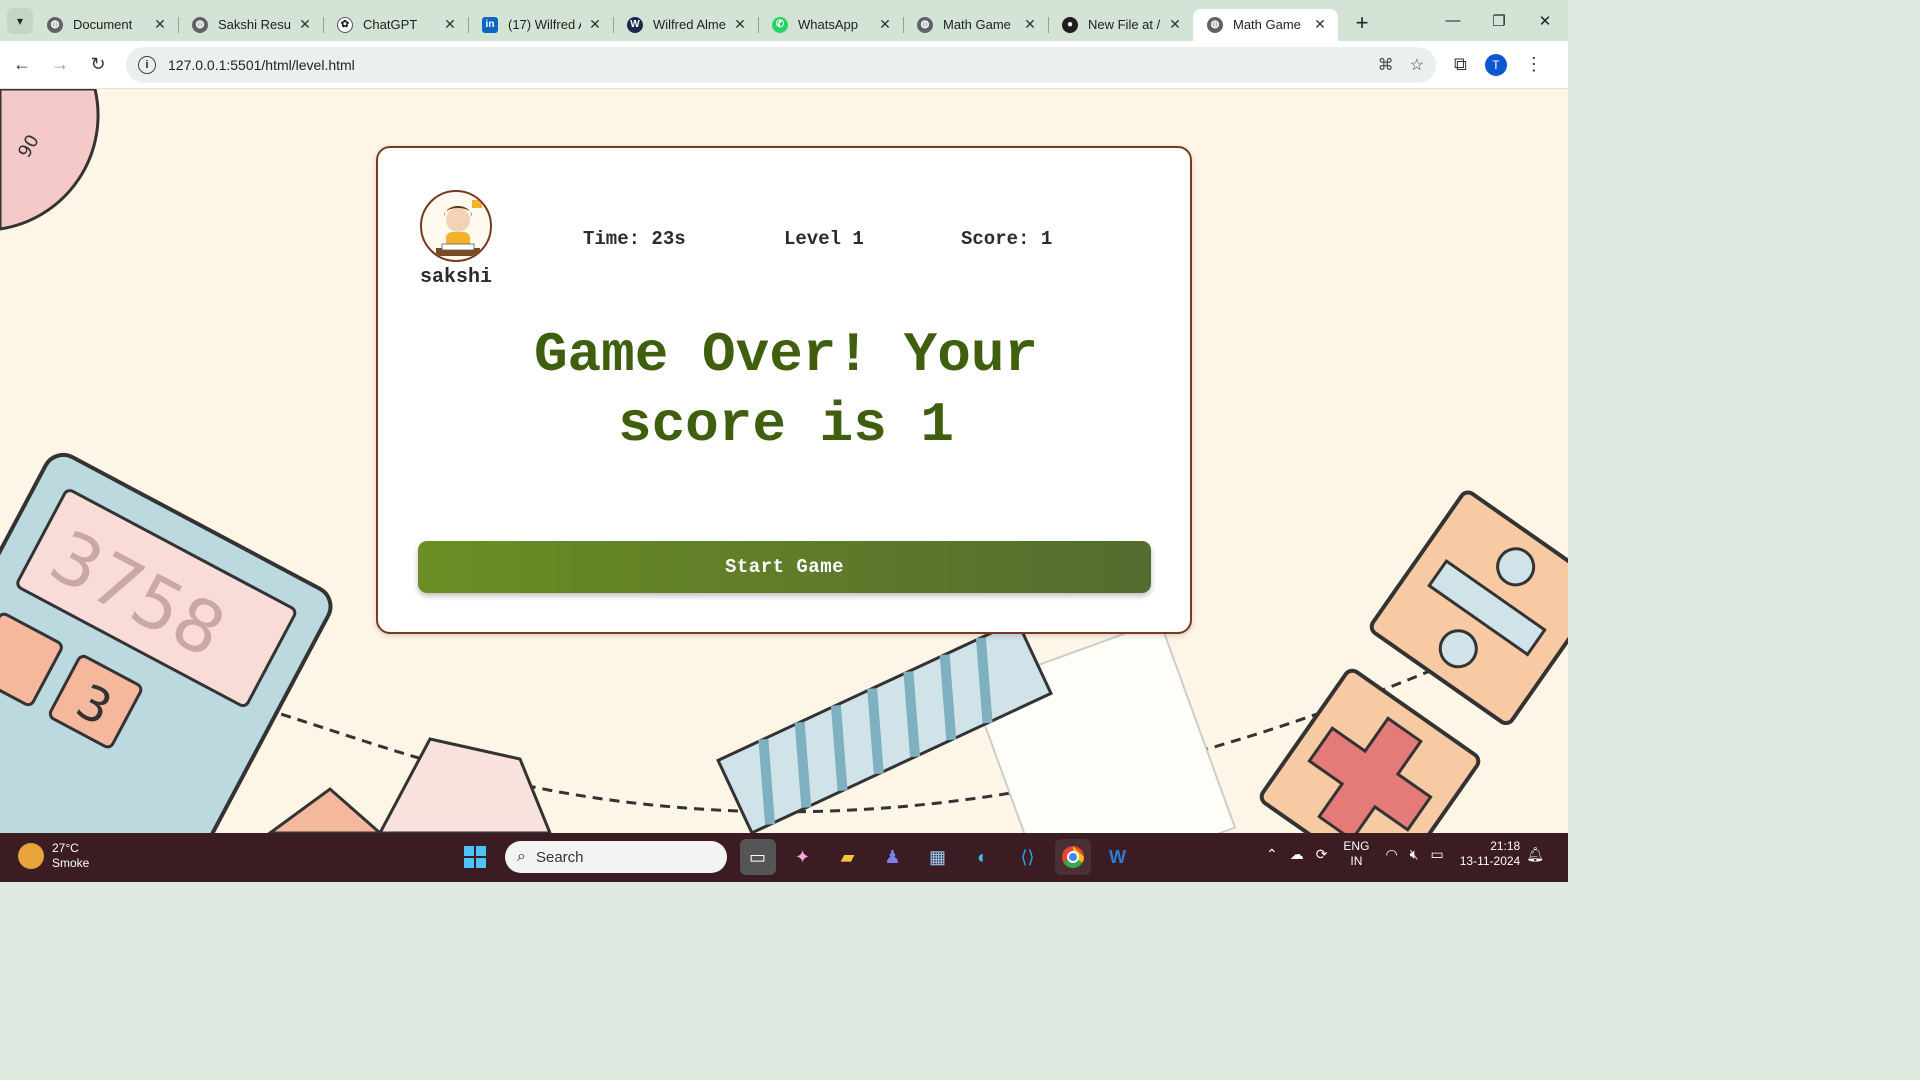 The width and height of the screenshot is (1920, 1080). Describe the element at coordinates (559, 857) in the screenshot. I see `search-placeholder: Search` at that location.